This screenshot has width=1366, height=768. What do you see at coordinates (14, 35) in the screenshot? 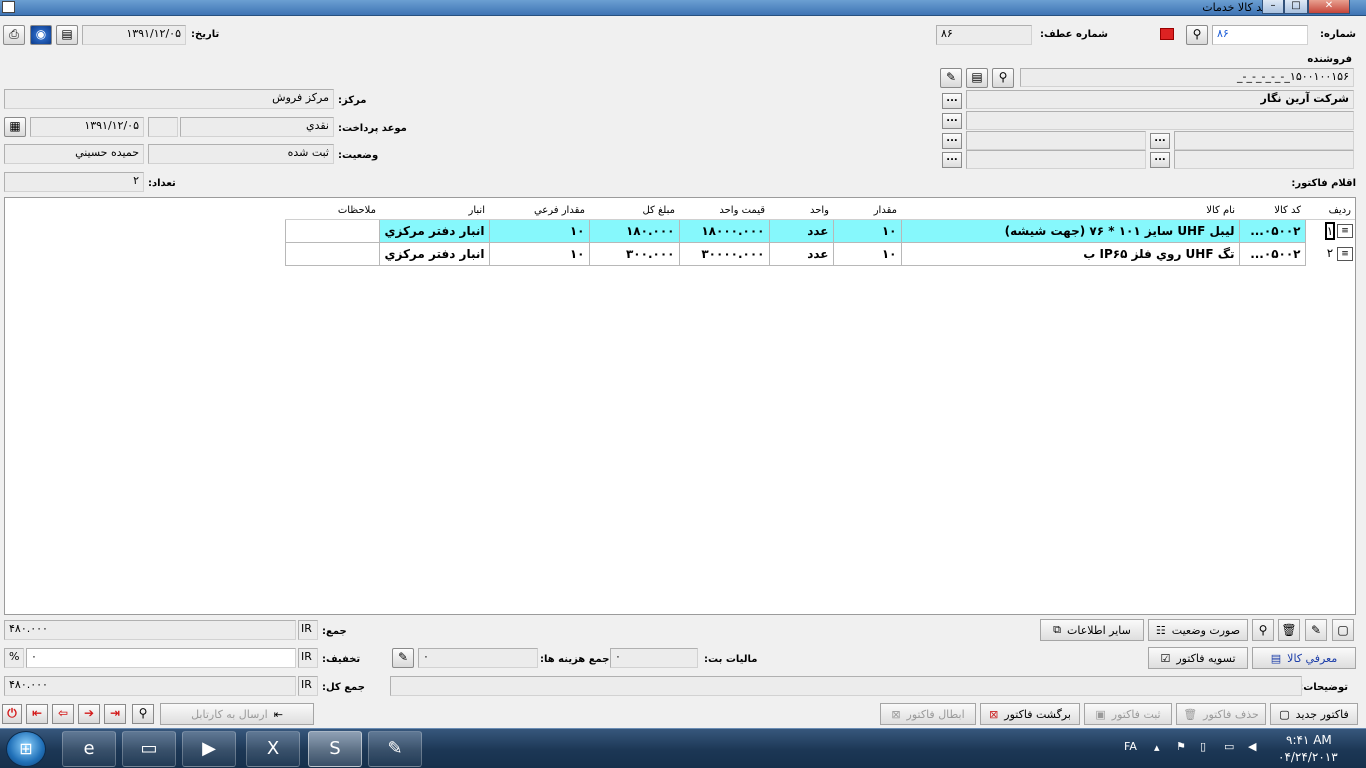
I see `printer-icon: ⎙` at bounding box center [14, 35].